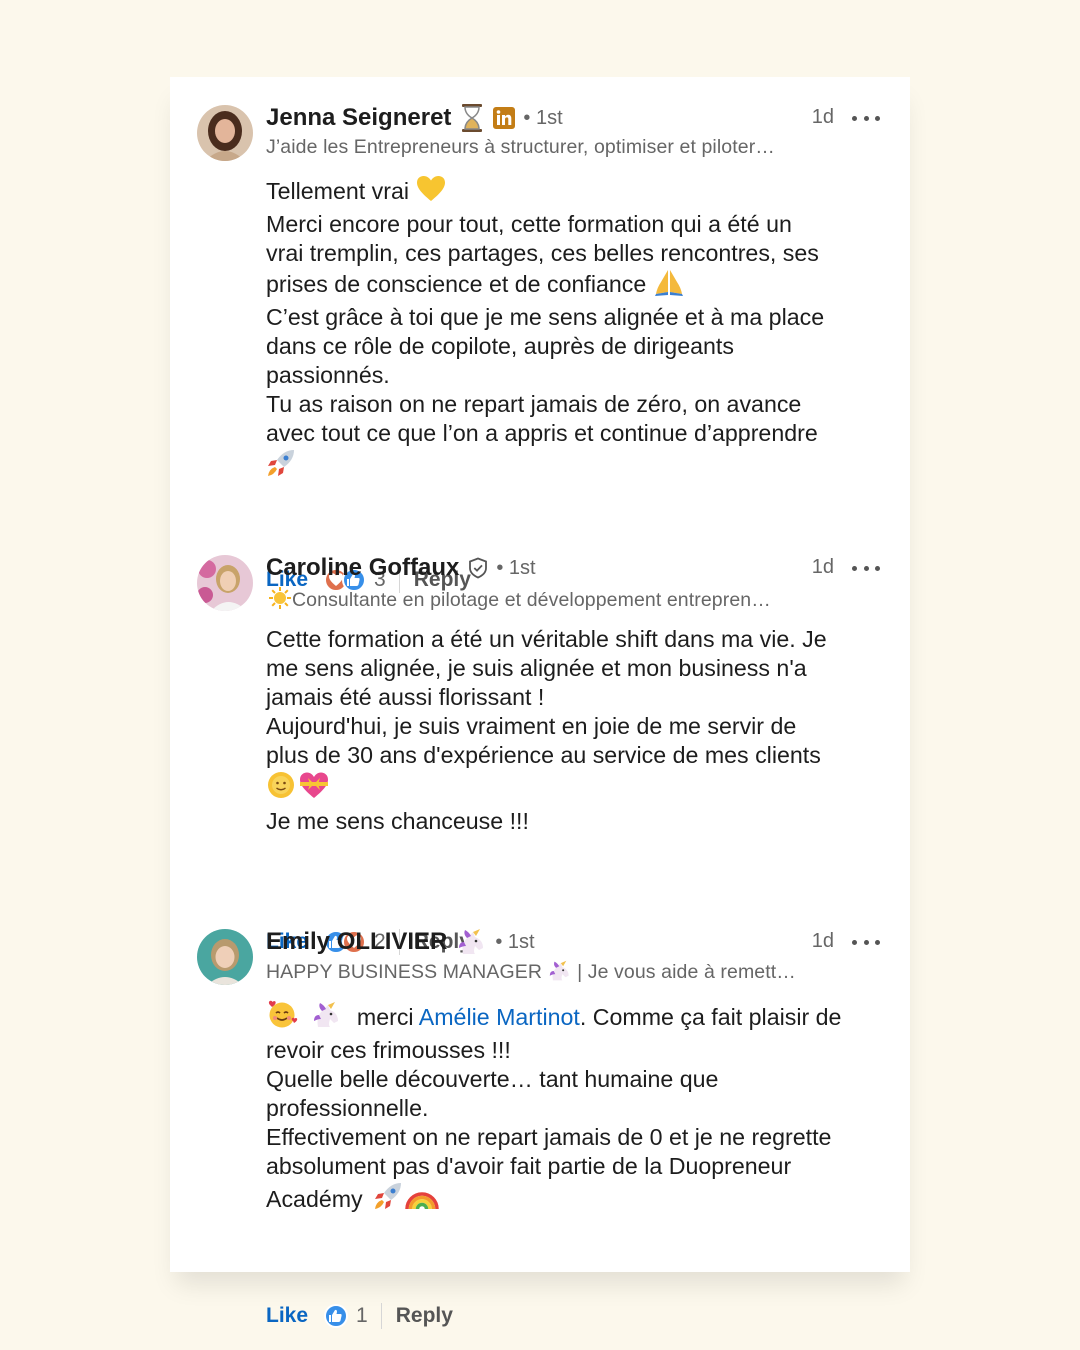 This screenshot has height=1350, width=1080. I want to click on comment-line: revoir ces frimousses !!!, so click(388, 1050).